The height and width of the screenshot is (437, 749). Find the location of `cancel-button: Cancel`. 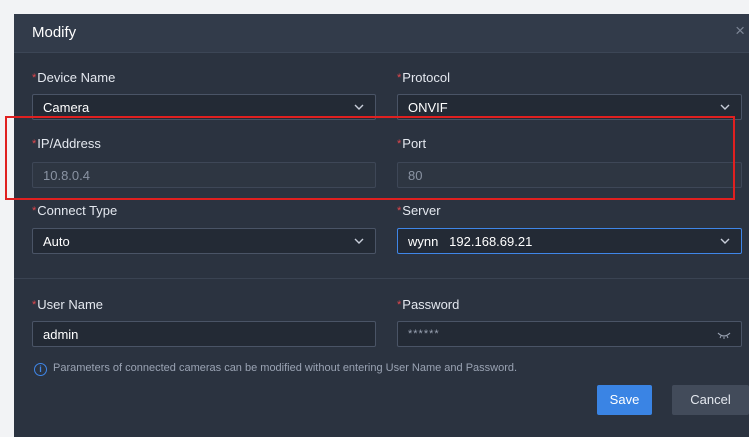

cancel-button: Cancel is located at coordinates (710, 400).